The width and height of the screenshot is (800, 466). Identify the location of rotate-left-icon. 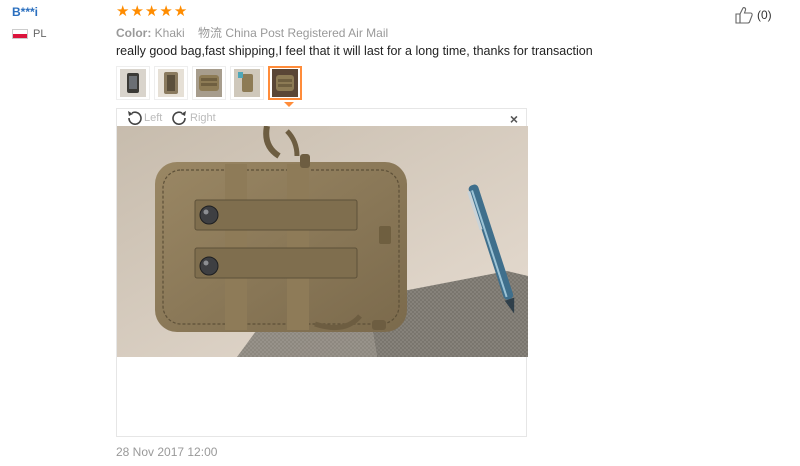
(135, 118).